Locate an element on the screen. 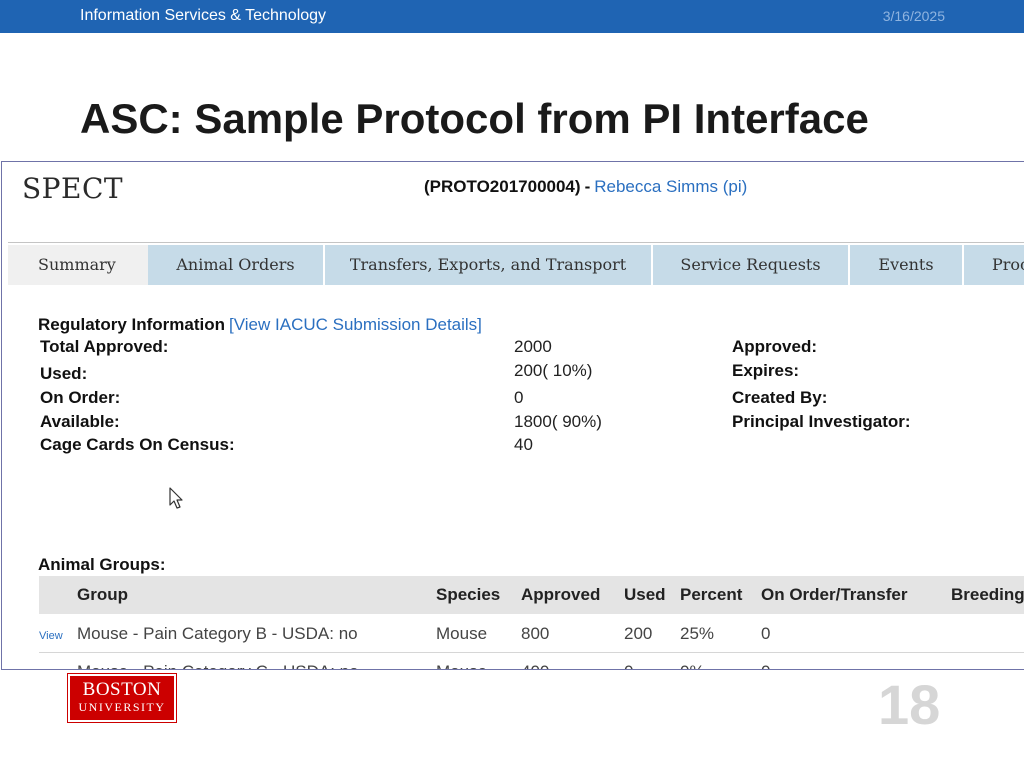 The width and height of the screenshot is (1024, 768). stat-value-used: 200( 10%) is located at coordinates (553, 370).